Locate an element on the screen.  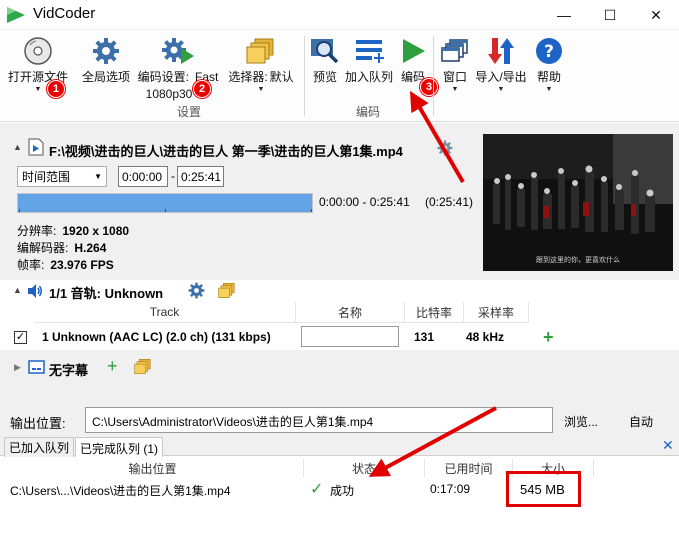
import-export-button: 导入/导出 ▼ is located at coordinates (501, 63).